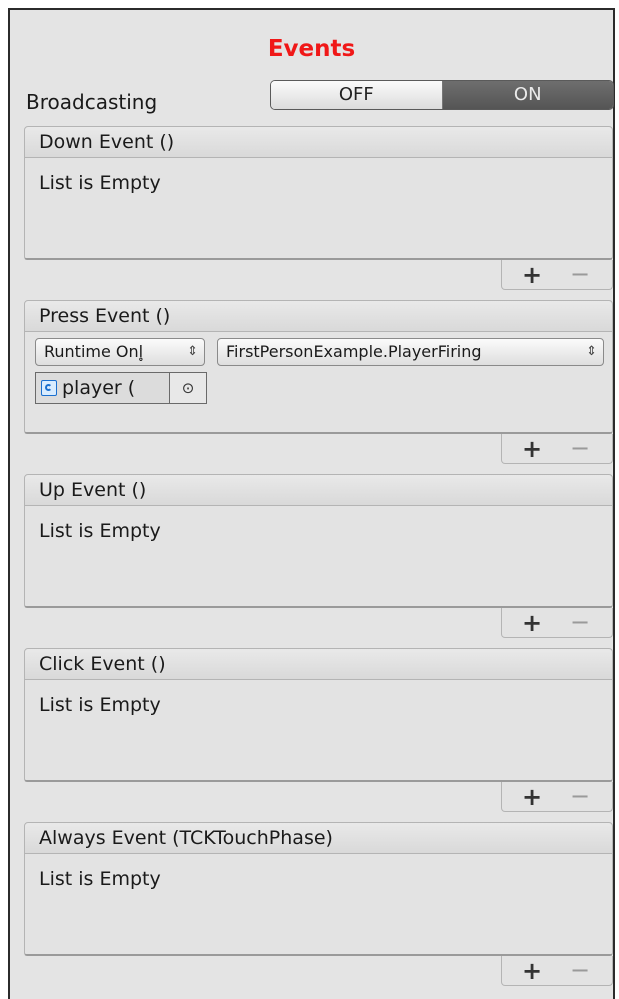 Image resolution: width=619 pixels, height=999 pixels. What do you see at coordinates (187, 388) in the screenshot?
I see `object-picker-icon: ⊙` at bounding box center [187, 388].